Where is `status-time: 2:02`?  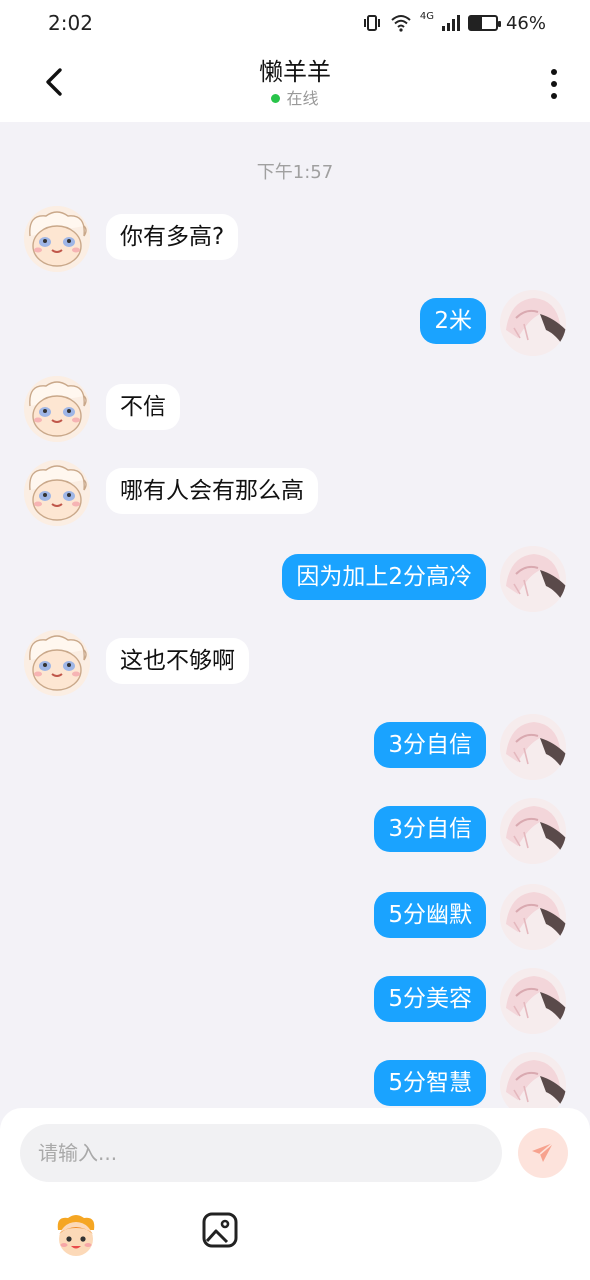 status-time: 2:02 is located at coordinates (70, 23).